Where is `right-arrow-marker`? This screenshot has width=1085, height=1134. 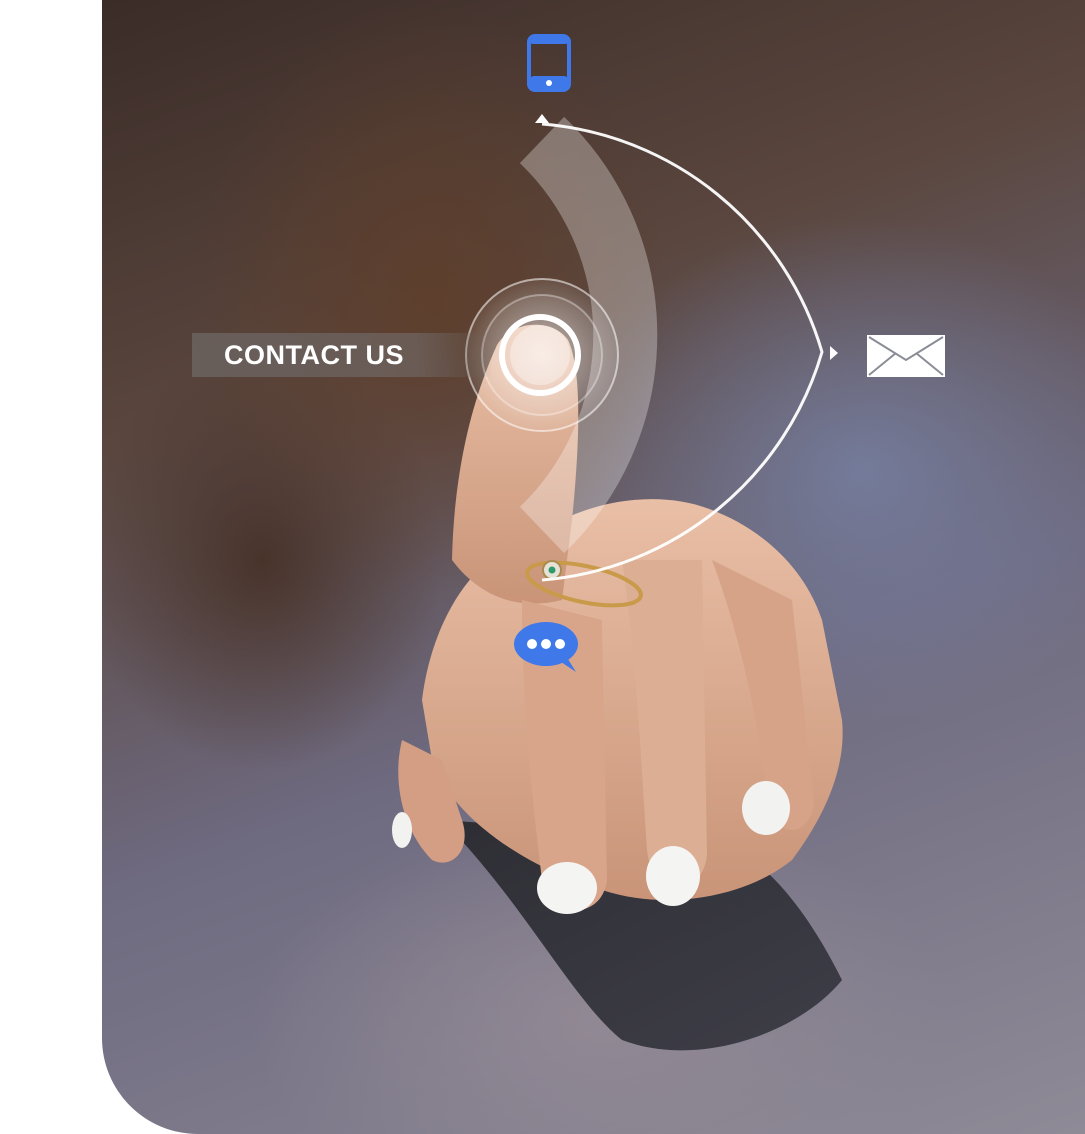 right-arrow-marker is located at coordinates (834, 353).